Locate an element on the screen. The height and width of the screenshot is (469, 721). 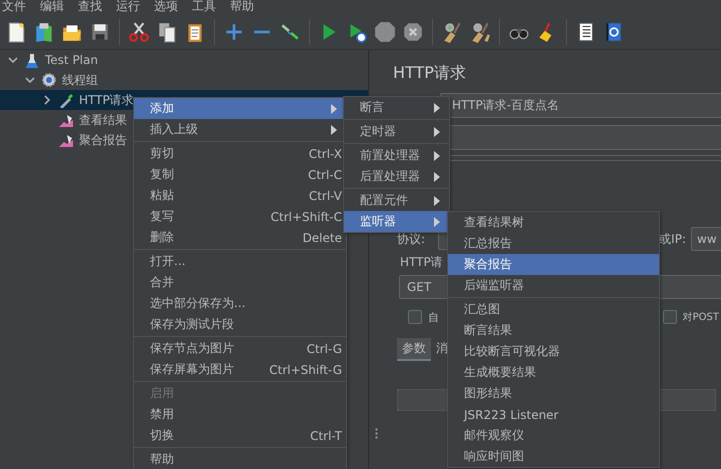
shortcut-text: Ctrl-C is located at coordinates (325, 175).